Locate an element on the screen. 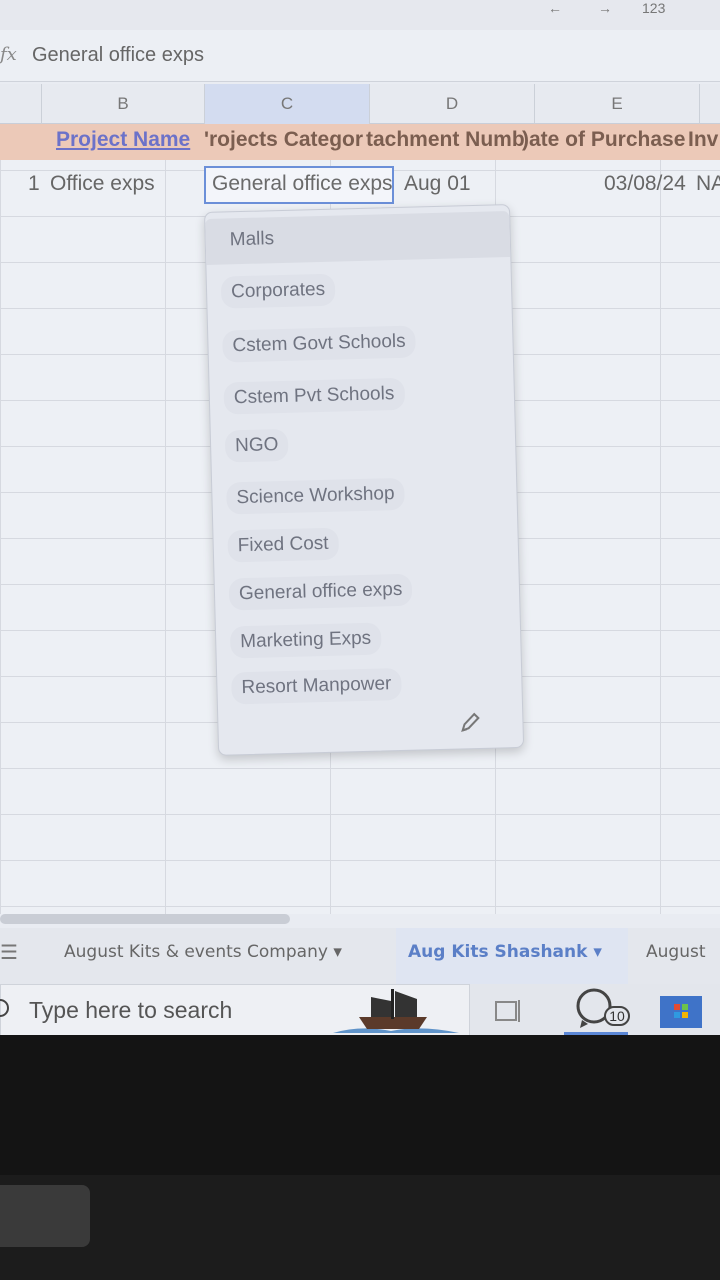 This screenshot has height=1280, width=720. active-cell-category: General office exps is located at coordinates (299, 185).